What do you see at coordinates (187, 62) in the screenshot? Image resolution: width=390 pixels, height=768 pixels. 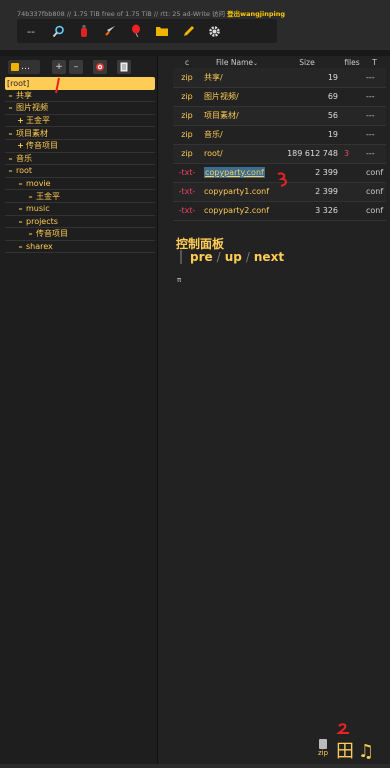 I see `col-header-c: c` at bounding box center [187, 62].